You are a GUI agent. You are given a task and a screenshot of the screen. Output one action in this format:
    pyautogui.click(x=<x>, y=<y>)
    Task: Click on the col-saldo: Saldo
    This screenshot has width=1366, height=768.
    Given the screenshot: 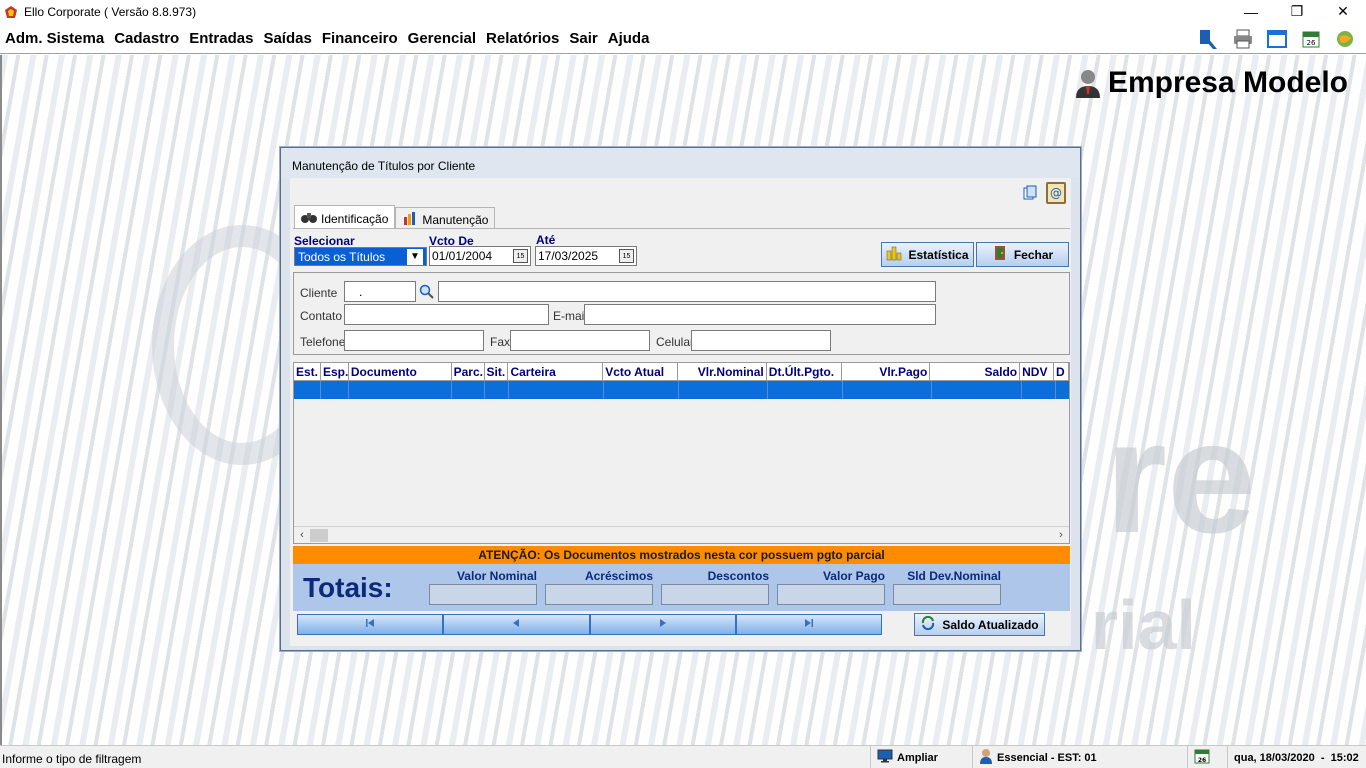 What is the action you would take?
    pyautogui.click(x=975, y=372)
    